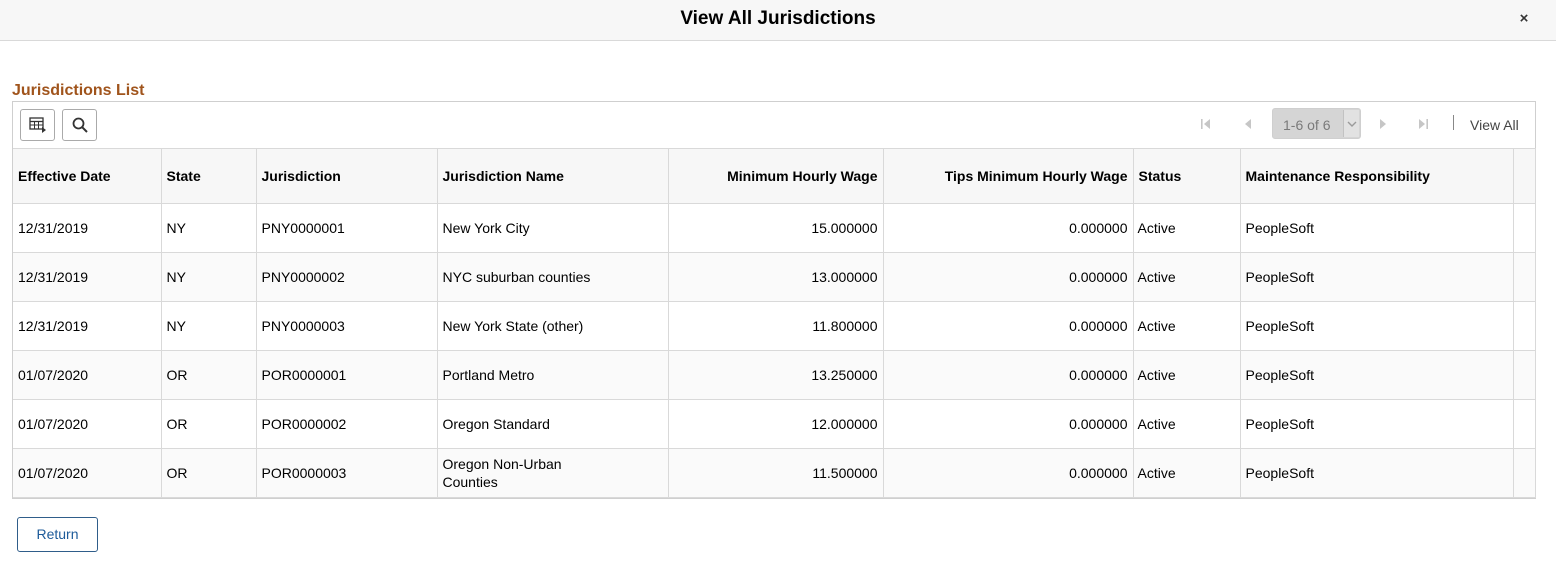 This screenshot has width=1556, height=563. What do you see at coordinates (1187, 176) in the screenshot?
I see `column-header-status: Status` at bounding box center [1187, 176].